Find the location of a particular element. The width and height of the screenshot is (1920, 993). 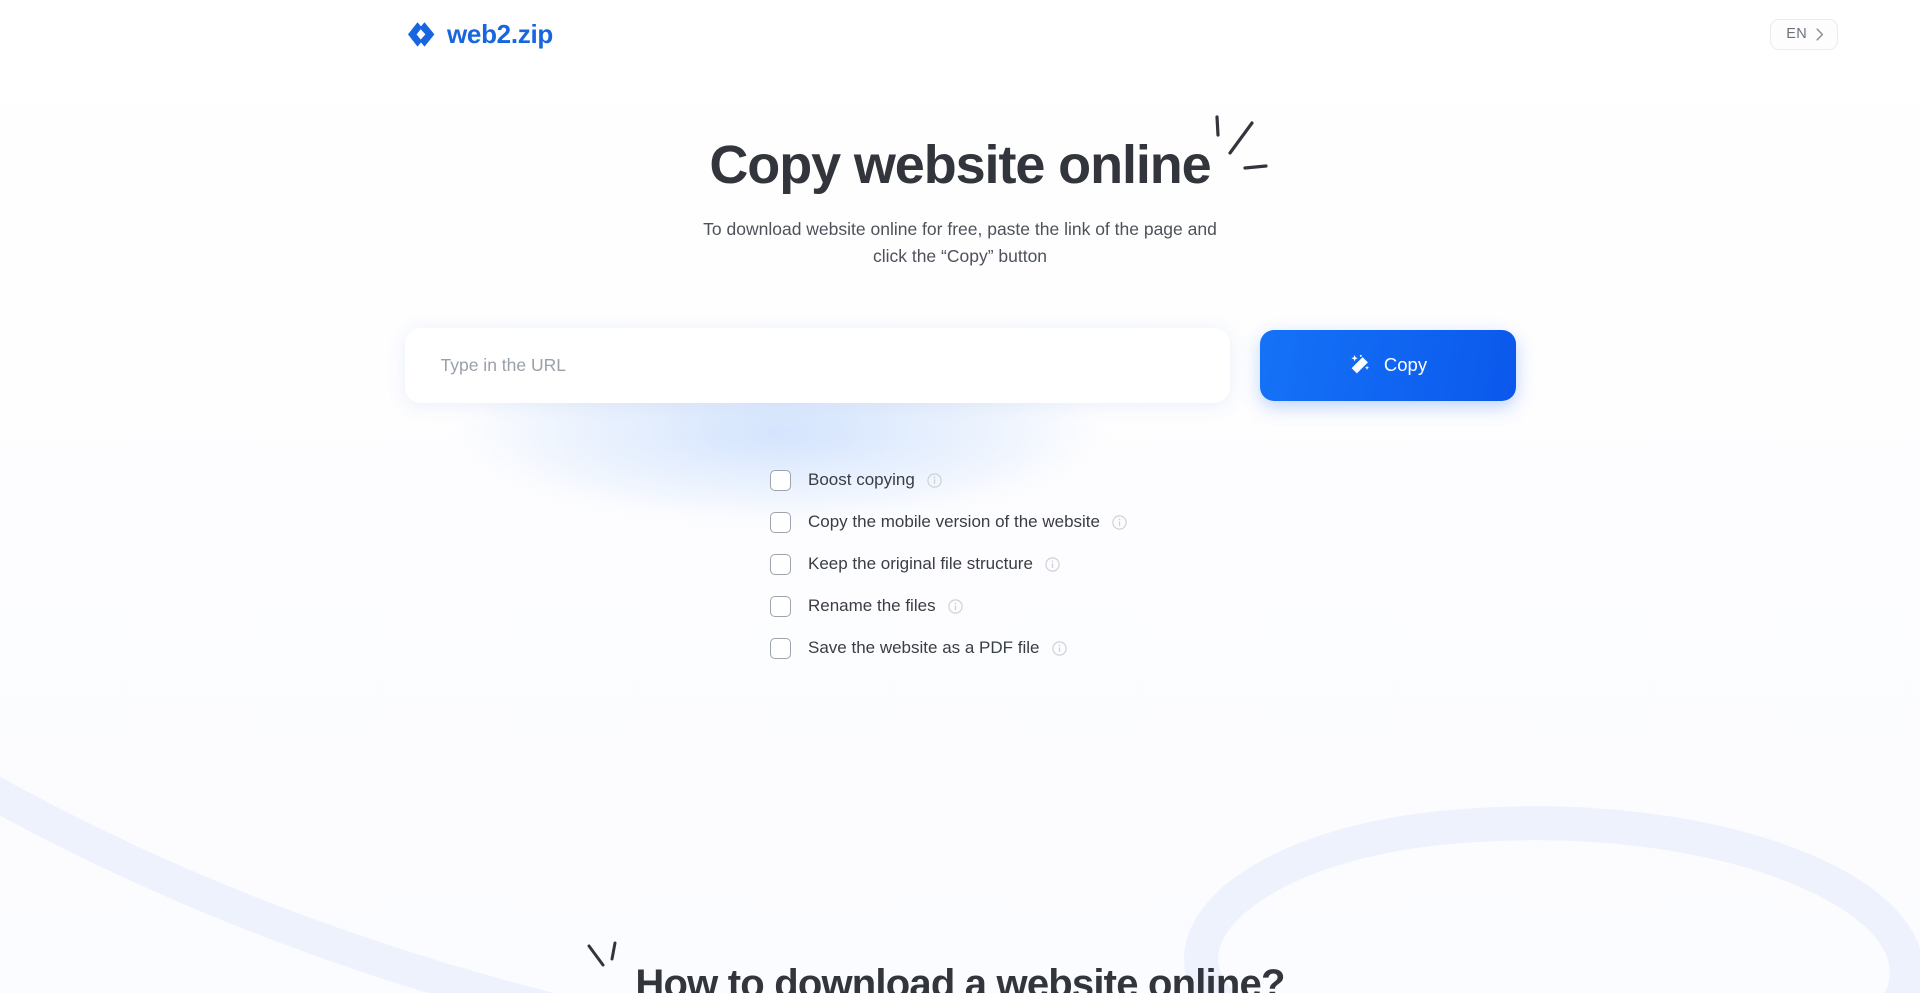

copy-button: Copy is located at coordinates (1387, 365).